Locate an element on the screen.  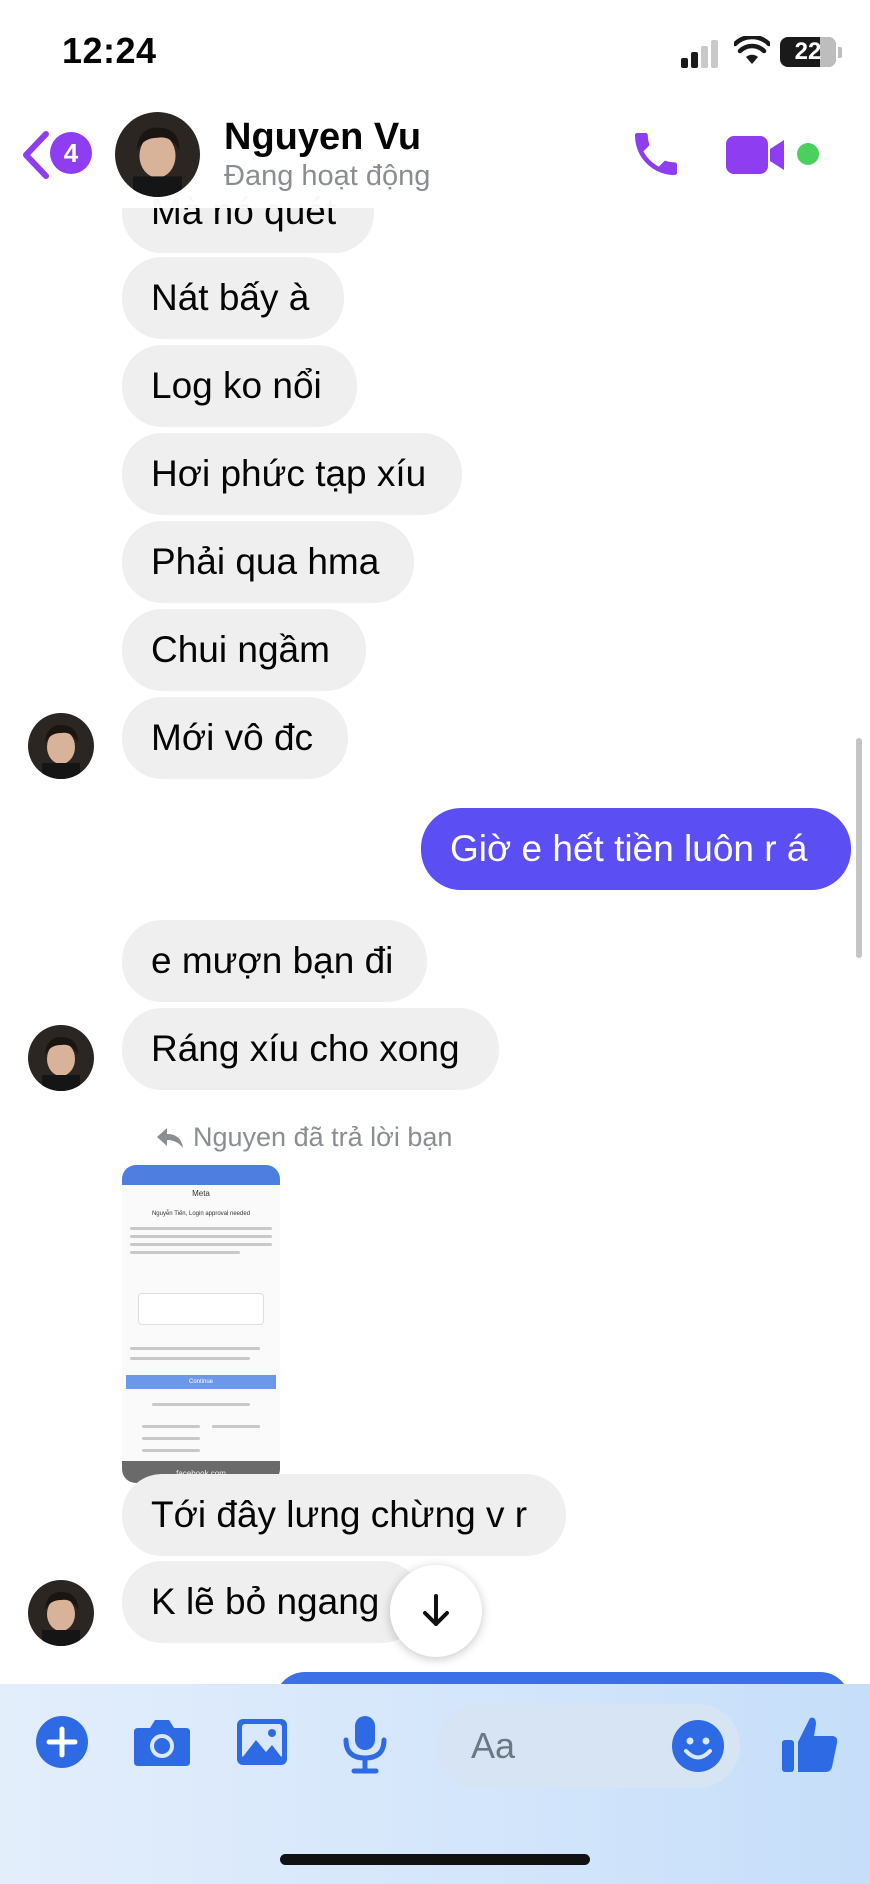
thumbs-up-icon is located at coordinates (810, 1744).